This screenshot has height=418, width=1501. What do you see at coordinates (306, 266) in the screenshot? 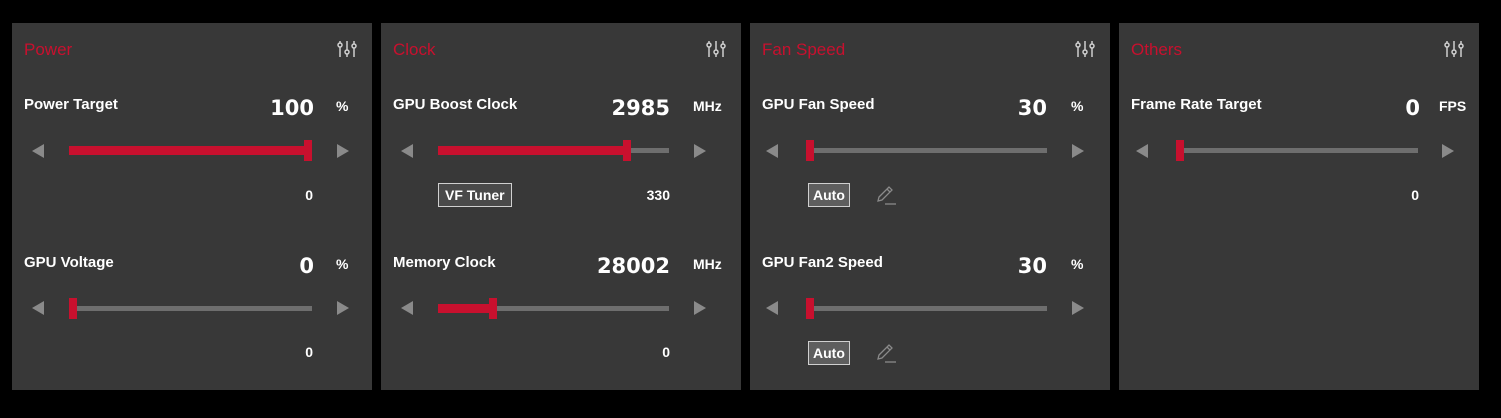
I see `gpu-voltage-value: 0` at bounding box center [306, 266].